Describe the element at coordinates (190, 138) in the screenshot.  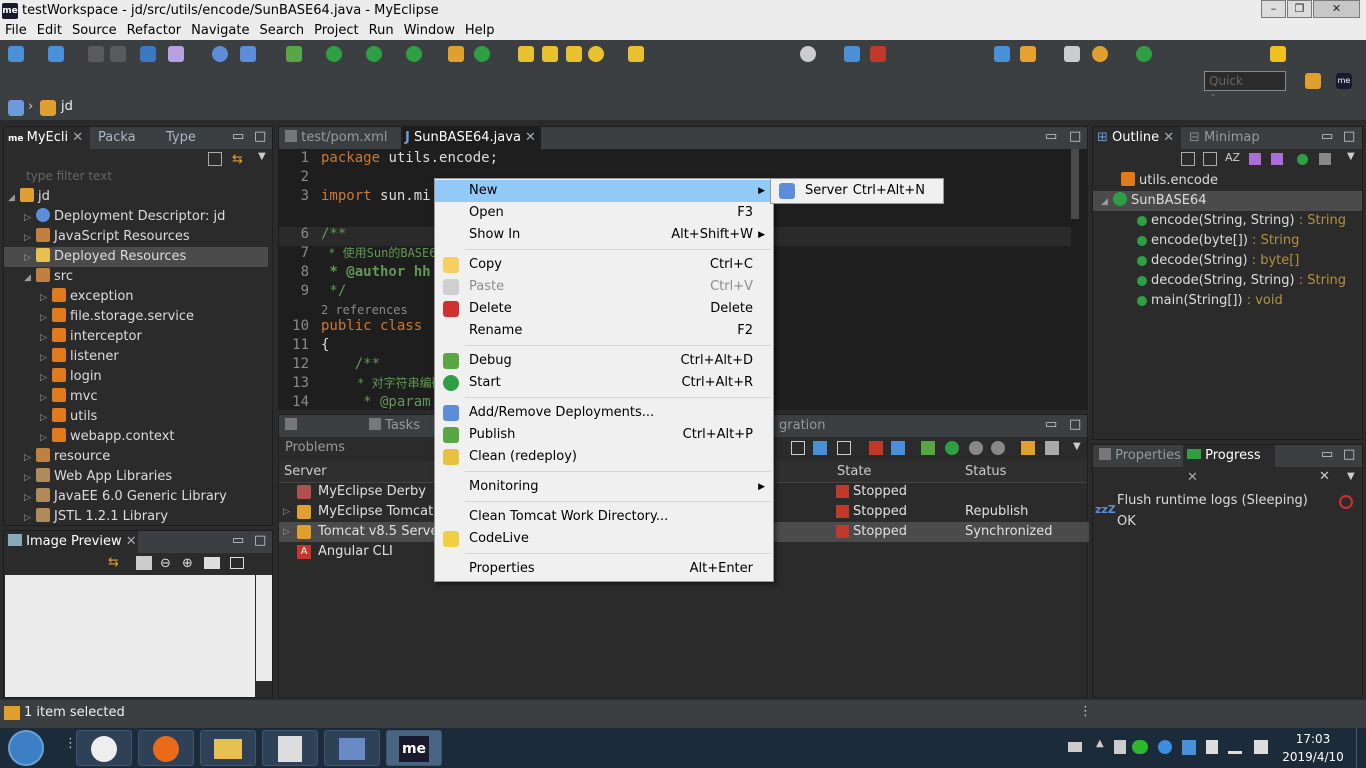
I see `tab-type-hierarchy: Type` at that location.